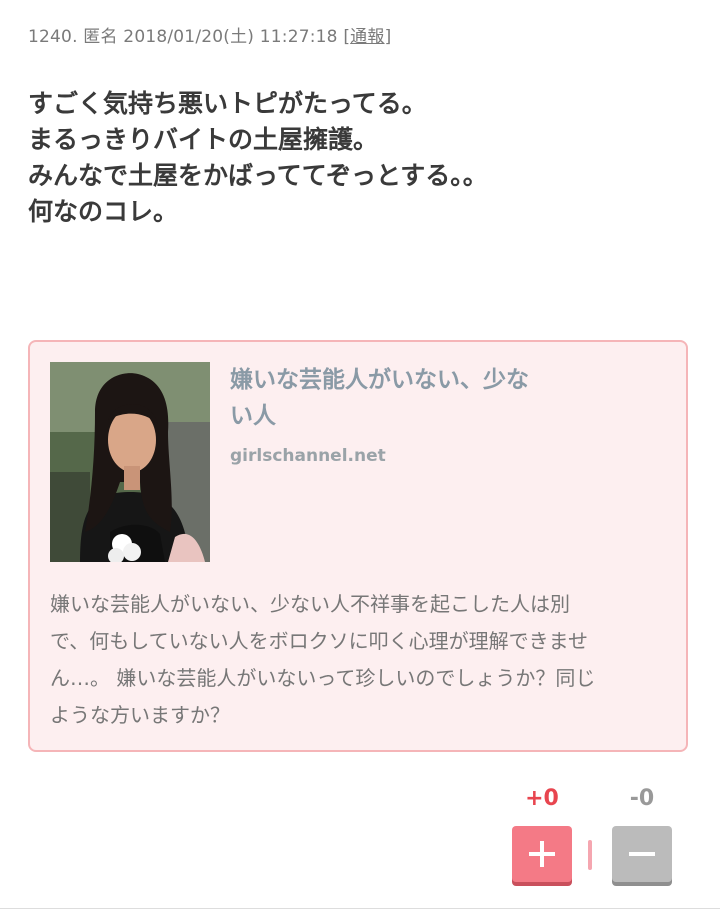  Describe the element at coordinates (323, 678) in the screenshot. I see `link-description-line: ん…。 嫌いな芸能人がいないって珍しいのでしょうか？同じ` at that location.